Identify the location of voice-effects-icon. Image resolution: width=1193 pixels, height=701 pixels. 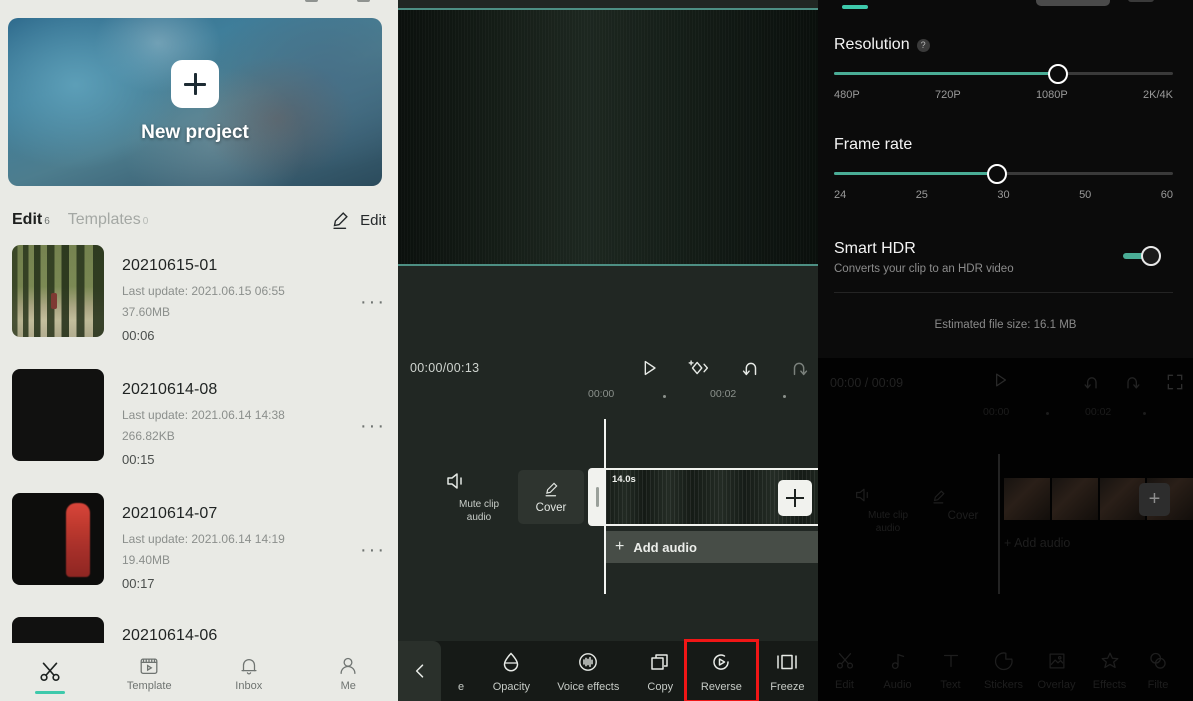
(588, 662).